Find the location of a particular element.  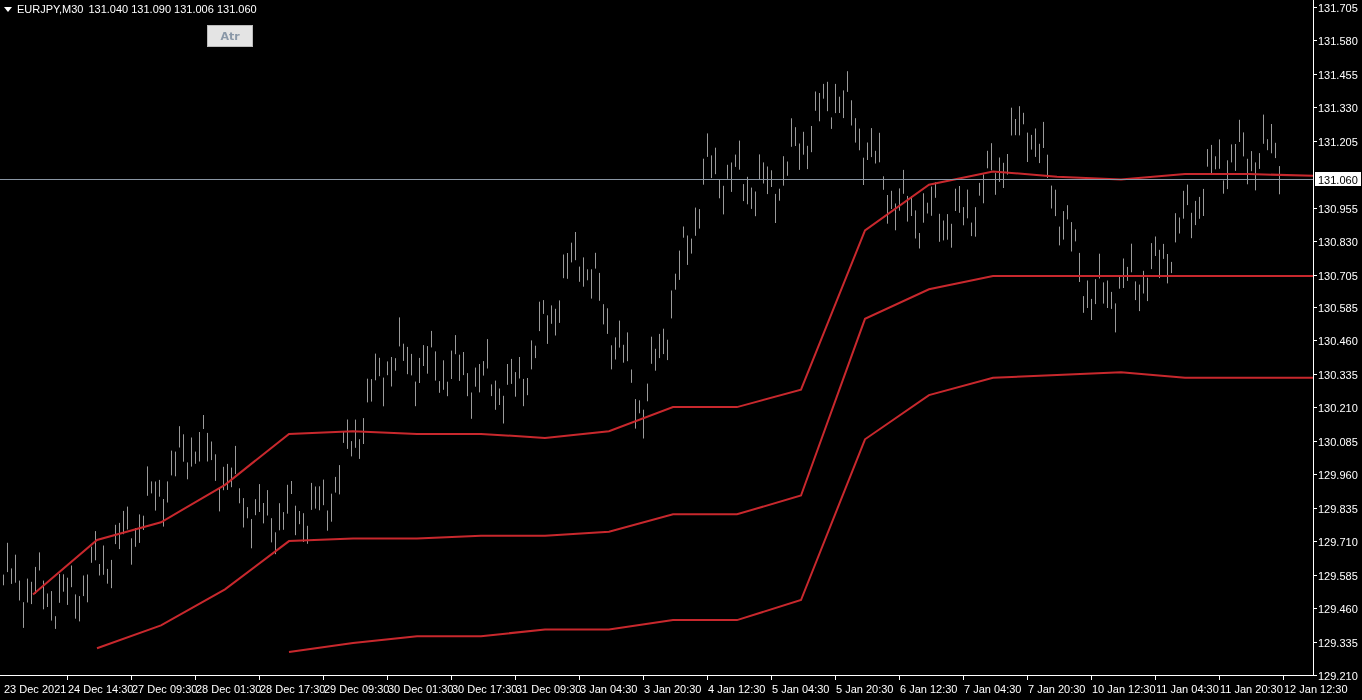

price-axis-label: 130.585 is located at coordinates (1338, 307).